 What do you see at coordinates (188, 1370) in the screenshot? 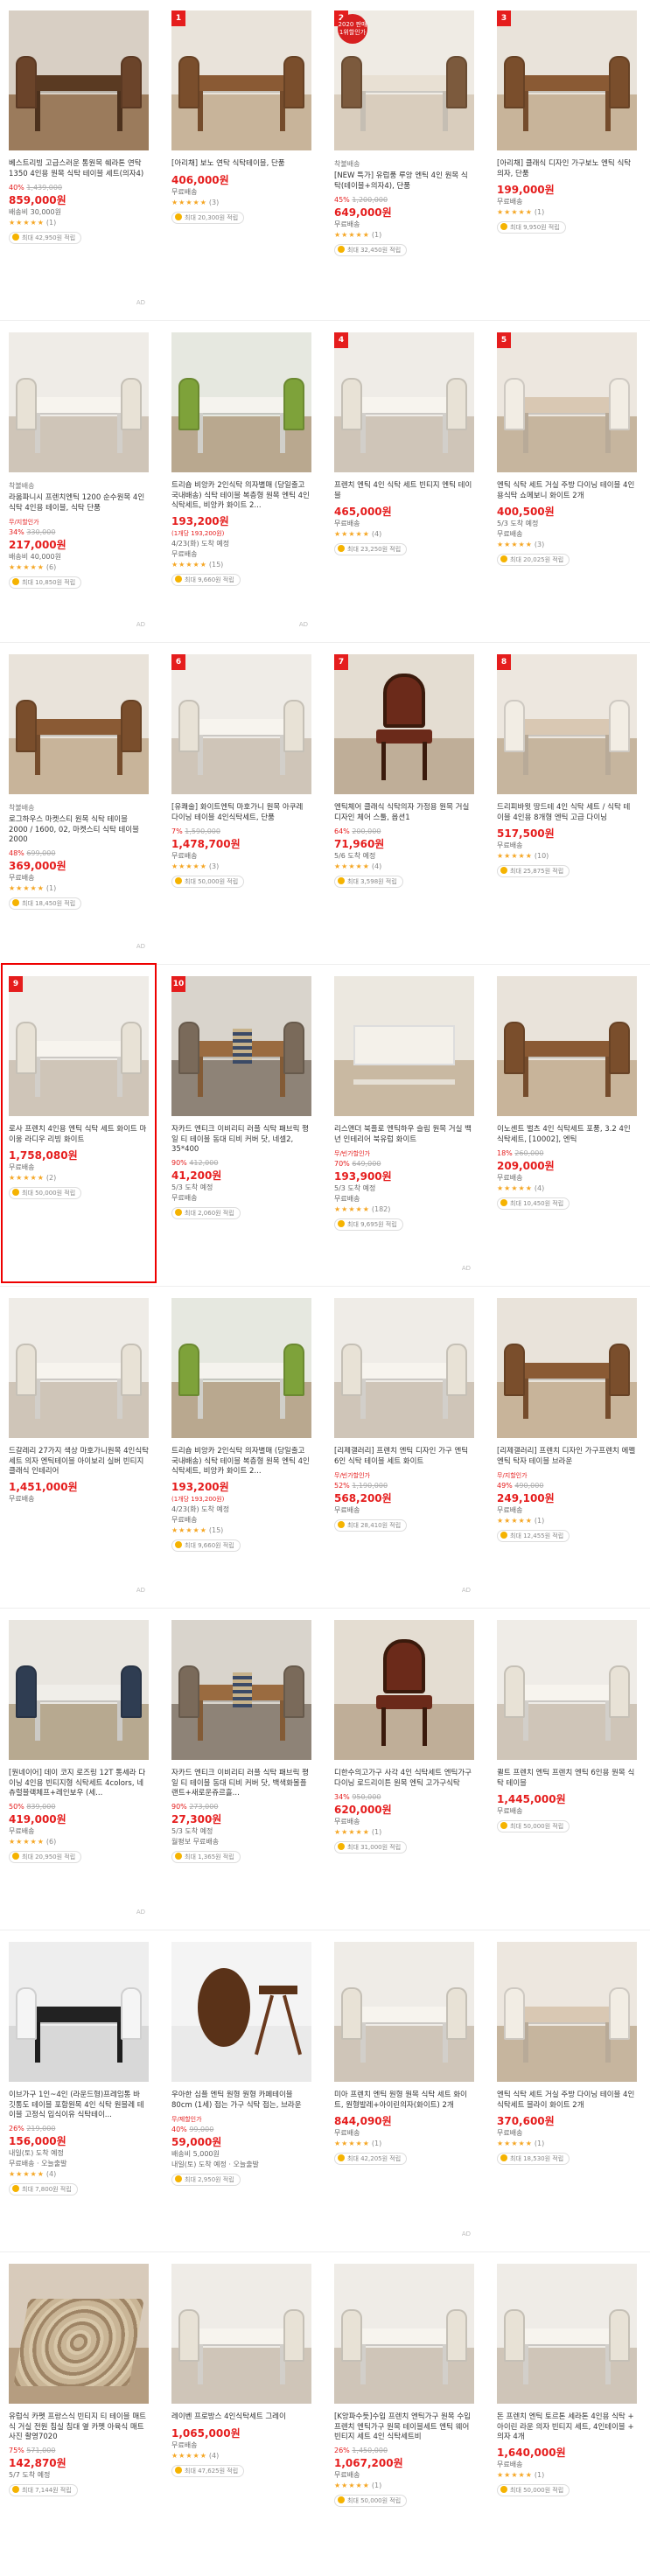
I see `photo-chair` at bounding box center [188, 1370].